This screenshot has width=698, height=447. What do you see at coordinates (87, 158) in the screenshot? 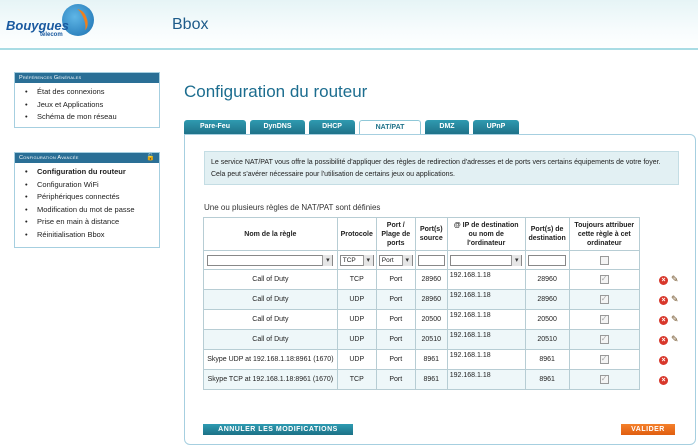
I see `sidebar-advanced-header: Configuration Avancée 🔓` at bounding box center [87, 158].